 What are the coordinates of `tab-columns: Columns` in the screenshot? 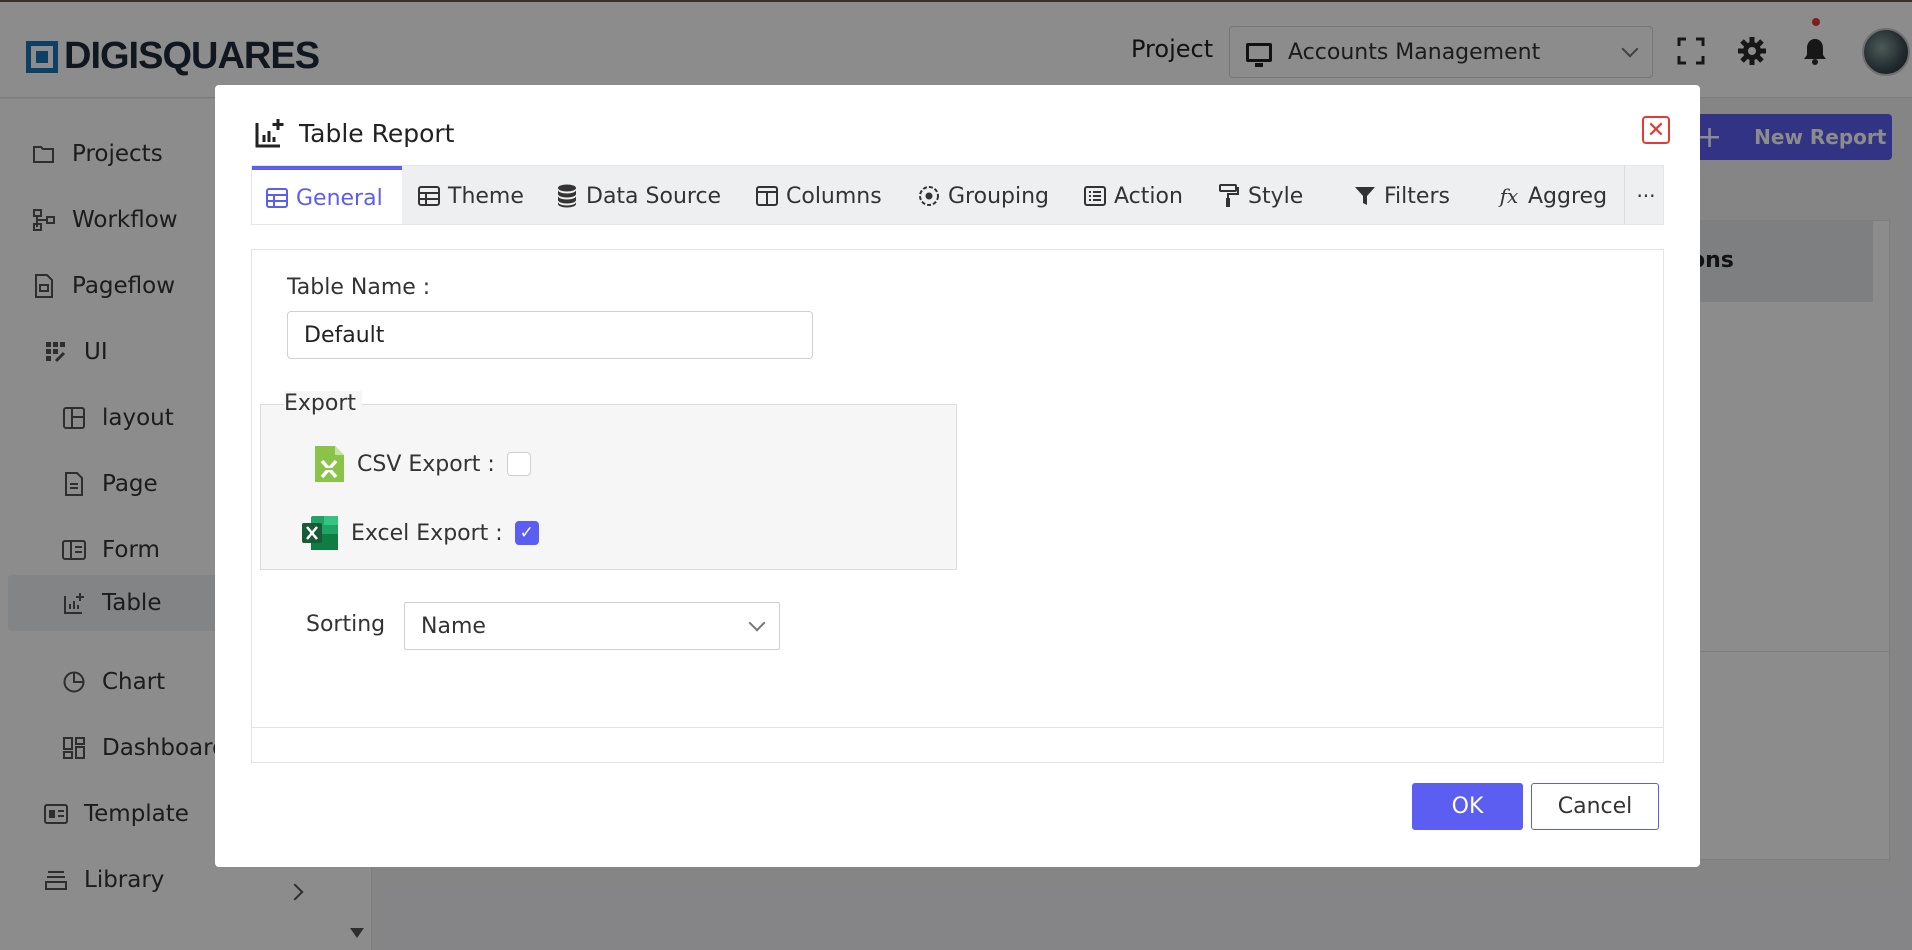 It's located at (819, 195).